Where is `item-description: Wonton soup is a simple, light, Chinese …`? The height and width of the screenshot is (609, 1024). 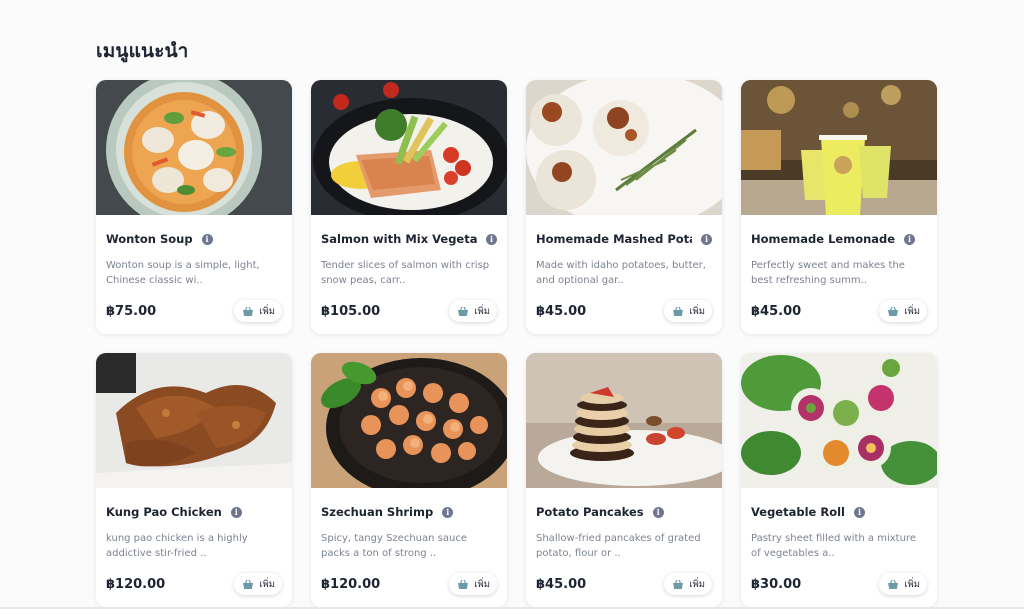
item-description: Wonton soup is a simple, light, Chinese … is located at coordinates (183, 273).